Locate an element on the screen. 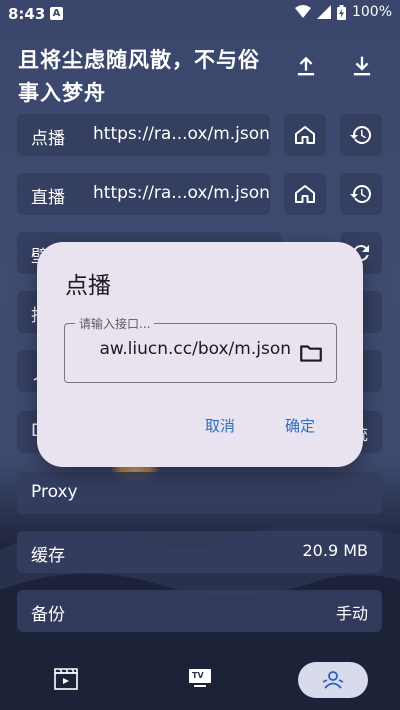  live-history-button is located at coordinates (361, 194).